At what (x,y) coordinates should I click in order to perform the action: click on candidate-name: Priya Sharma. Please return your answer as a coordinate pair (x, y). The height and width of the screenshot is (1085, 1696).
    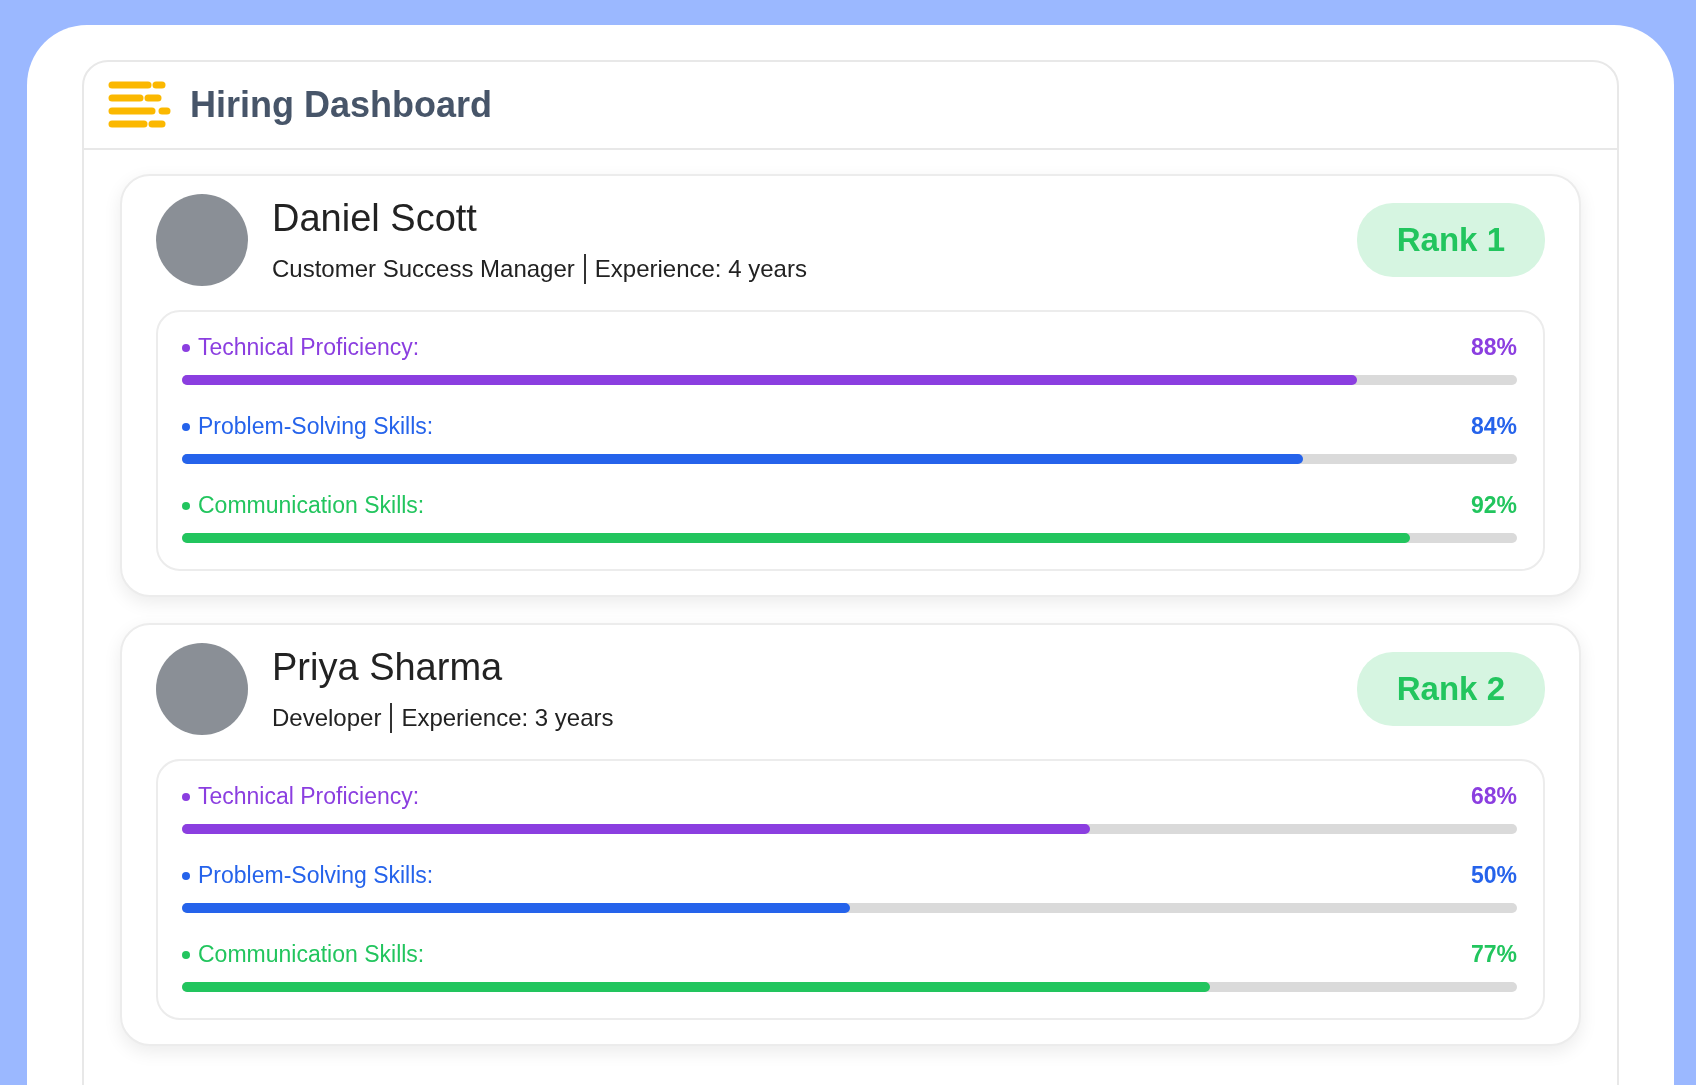
    Looking at the image, I should click on (388, 667).